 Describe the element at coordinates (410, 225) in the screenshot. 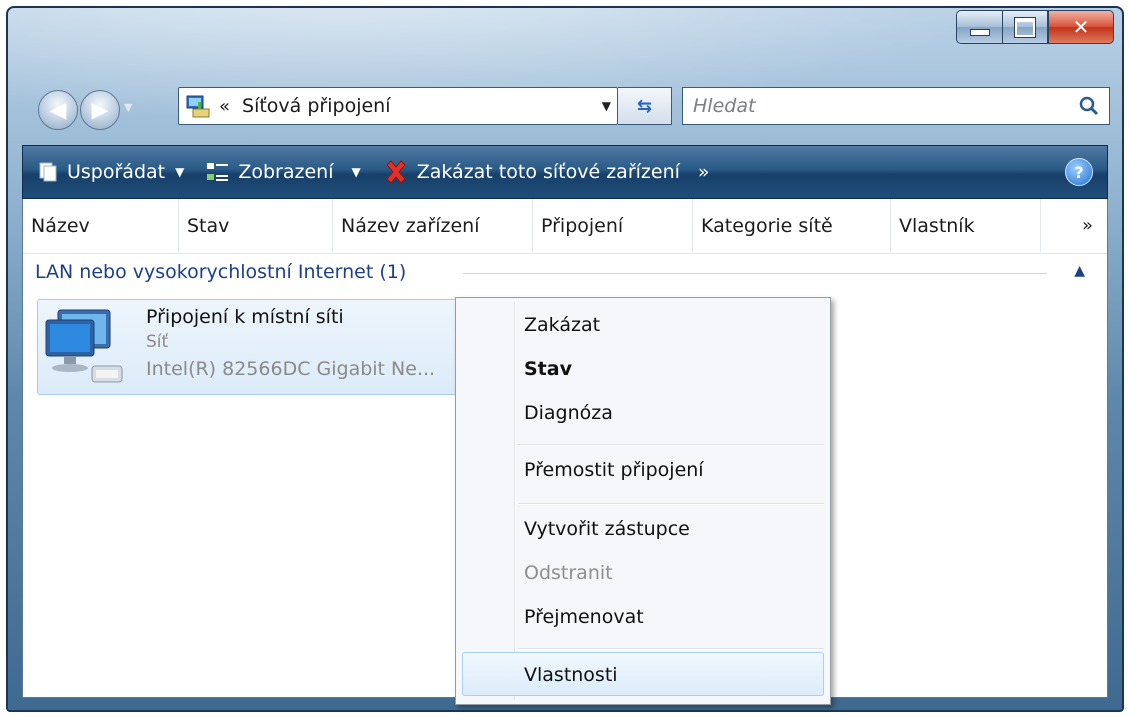

I see `column-device-name-label: Název zařízení` at that location.